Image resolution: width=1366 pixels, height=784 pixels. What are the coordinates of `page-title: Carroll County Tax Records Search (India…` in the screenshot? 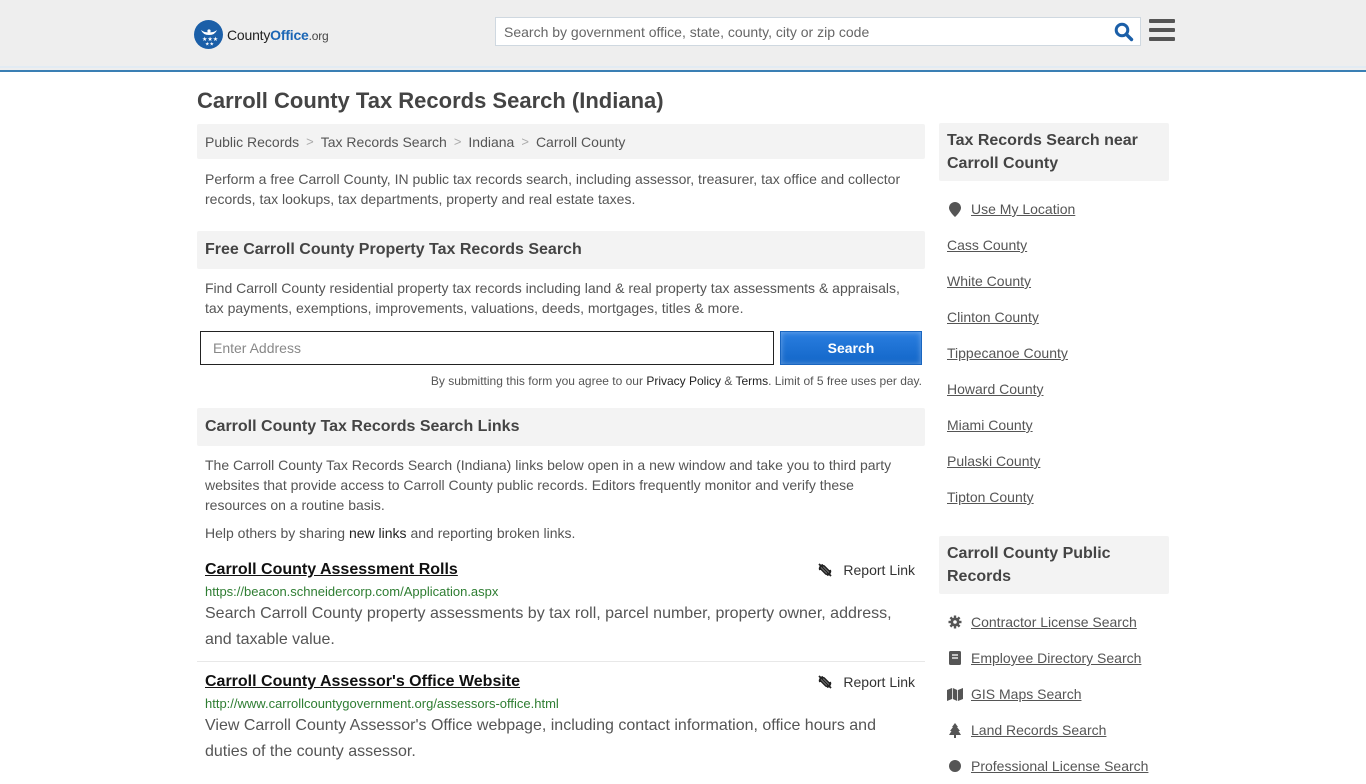 It's located at (430, 100).